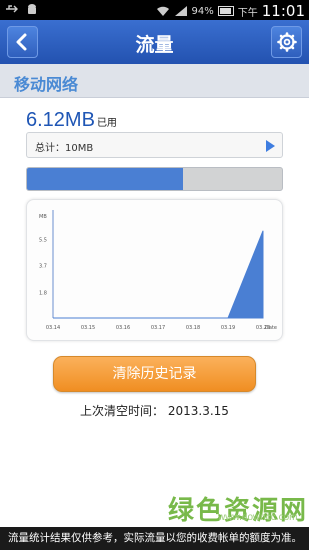  What do you see at coordinates (258, 517) in the screenshot?
I see `watermark-url: www.downcc.com` at bounding box center [258, 517].